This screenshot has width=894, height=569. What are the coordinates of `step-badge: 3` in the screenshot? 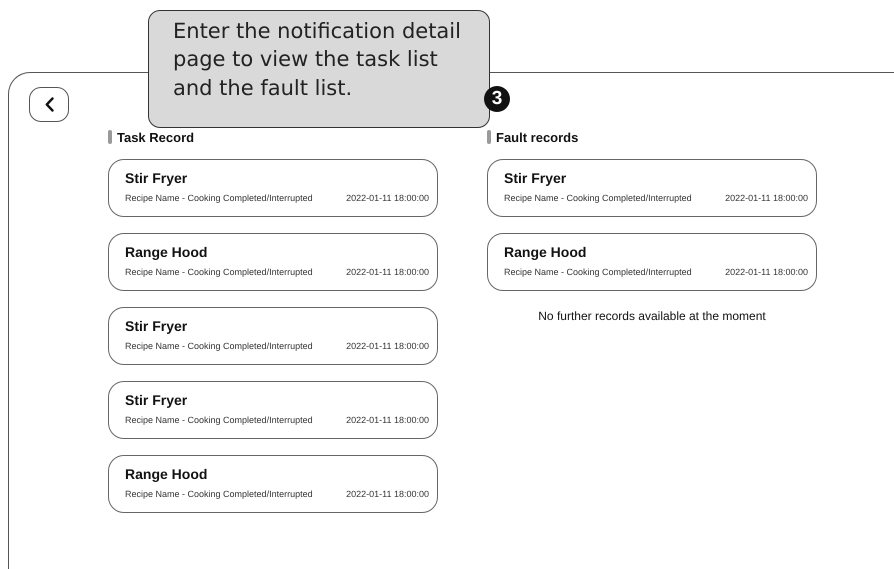 It's located at (497, 99).